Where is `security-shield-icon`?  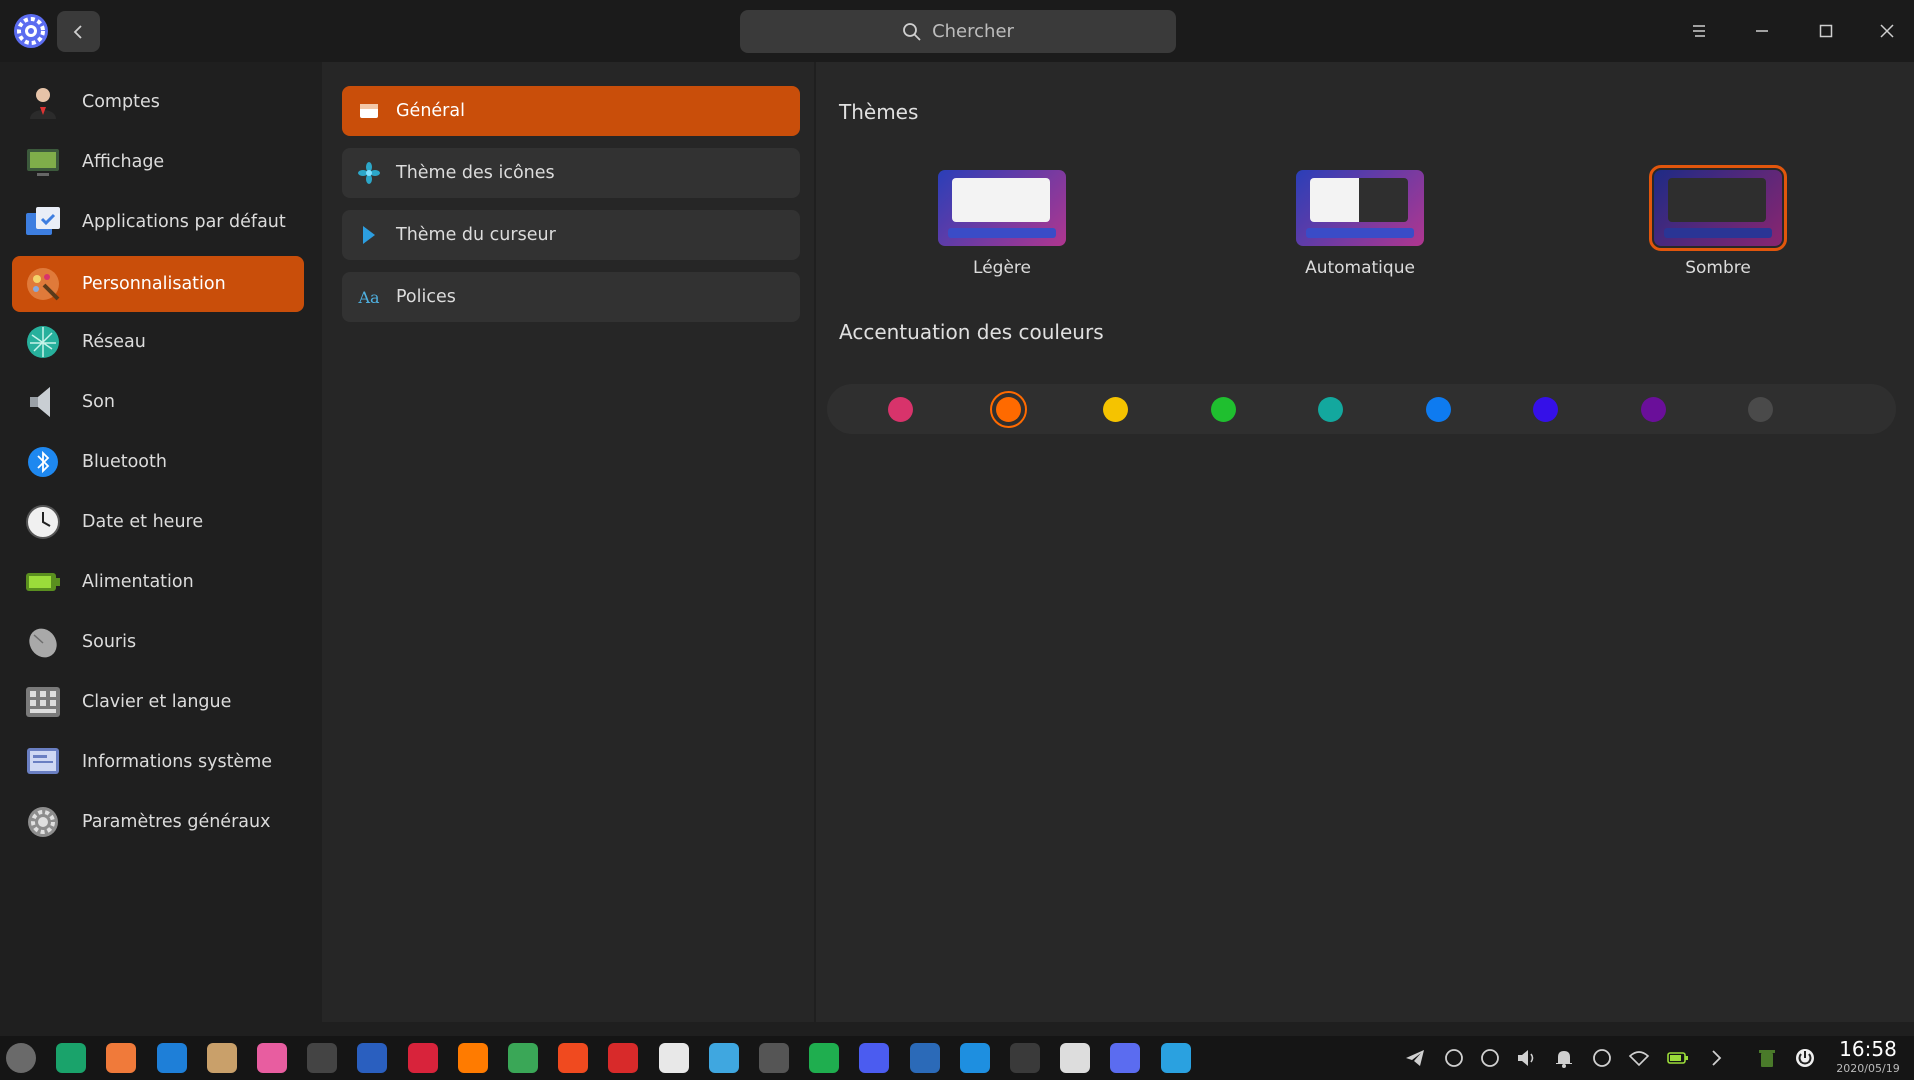
security-shield-icon is located at coordinates (1490, 1058).